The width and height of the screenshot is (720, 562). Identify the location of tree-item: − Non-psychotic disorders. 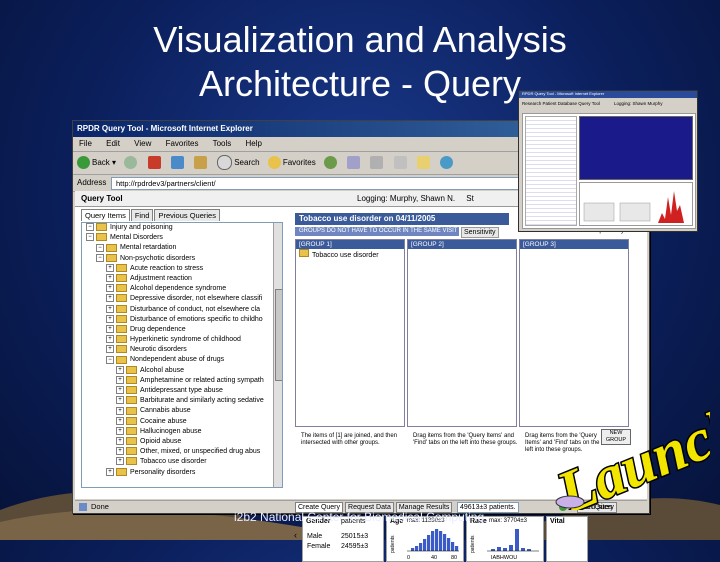
(182, 258).